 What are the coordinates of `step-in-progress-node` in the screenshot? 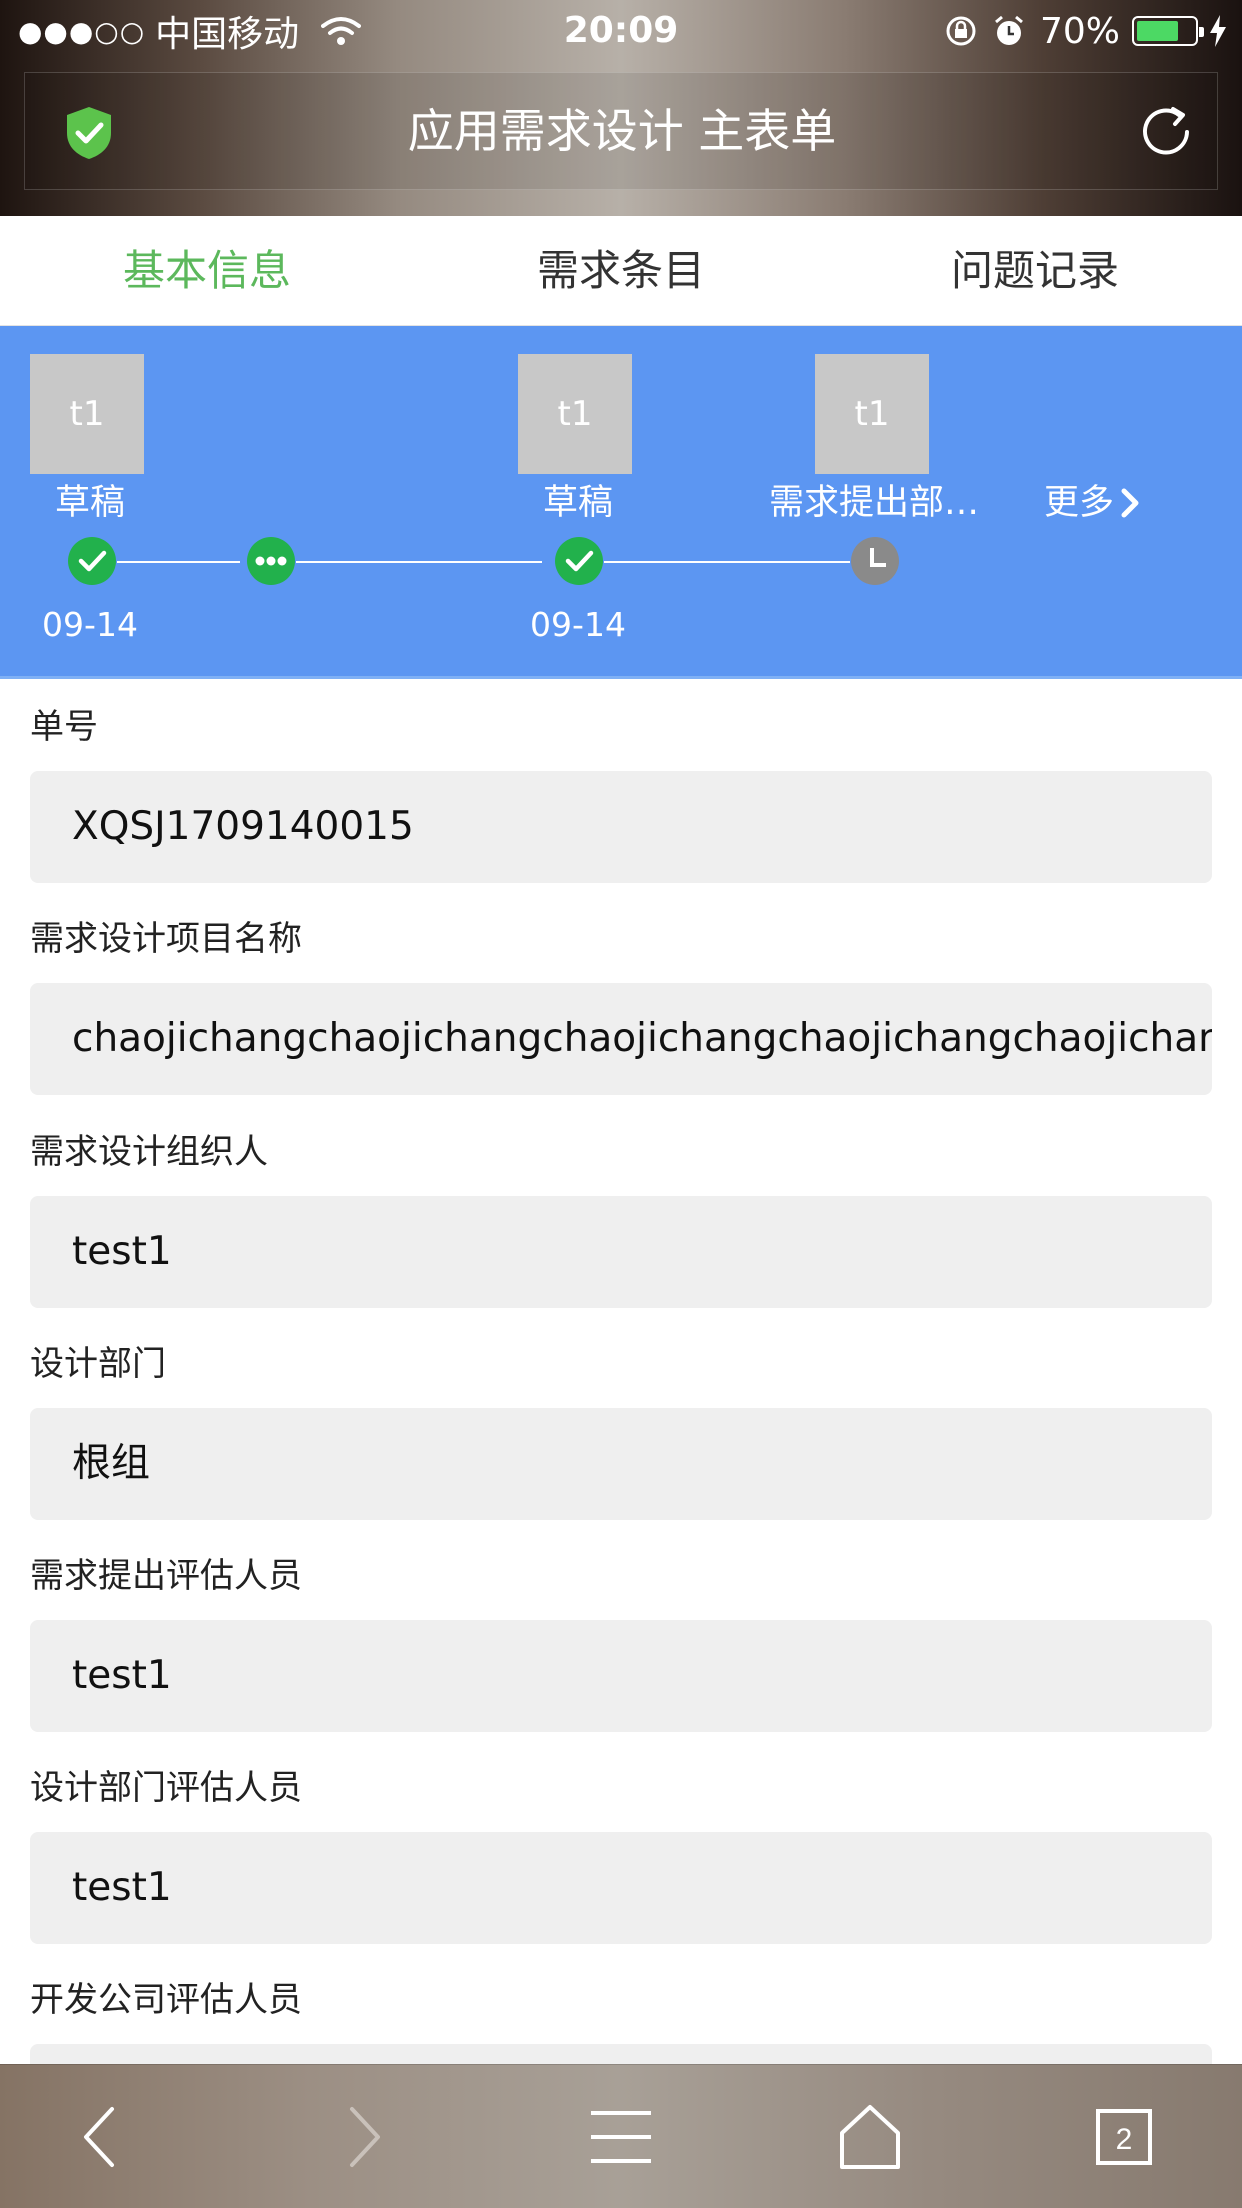 It's located at (271, 561).